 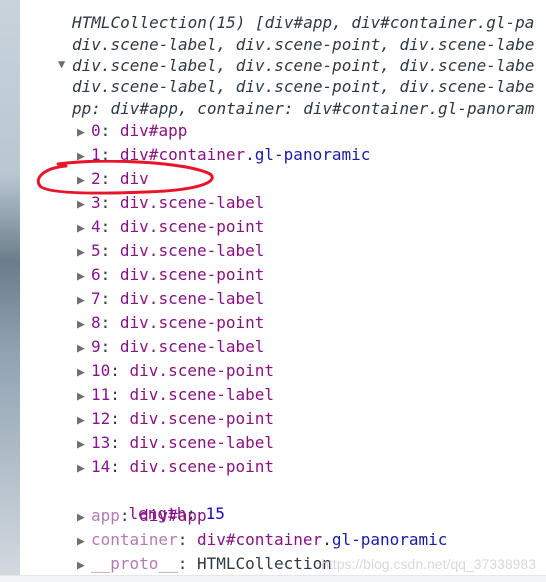 I want to click on property-key: 13, so click(x=101, y=442).